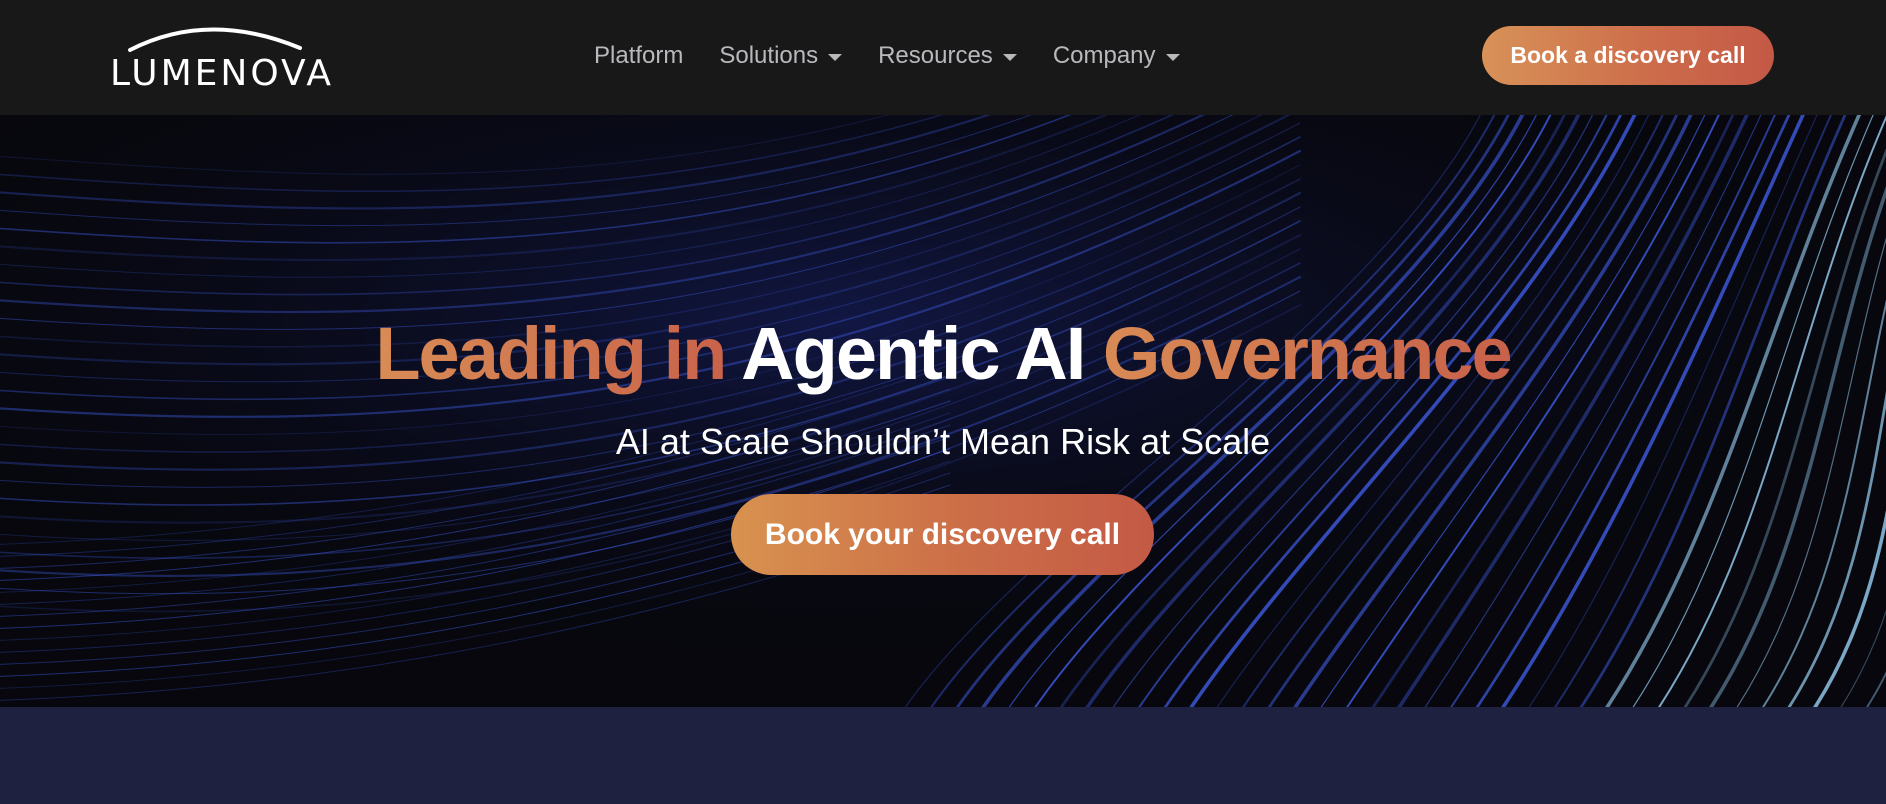 The height and width of the screenshot is (804, 1886). What do you see at coordinates (215, 39) in the screenshot?
I see `logo-arc-icon` at bounding box center [215, 39].